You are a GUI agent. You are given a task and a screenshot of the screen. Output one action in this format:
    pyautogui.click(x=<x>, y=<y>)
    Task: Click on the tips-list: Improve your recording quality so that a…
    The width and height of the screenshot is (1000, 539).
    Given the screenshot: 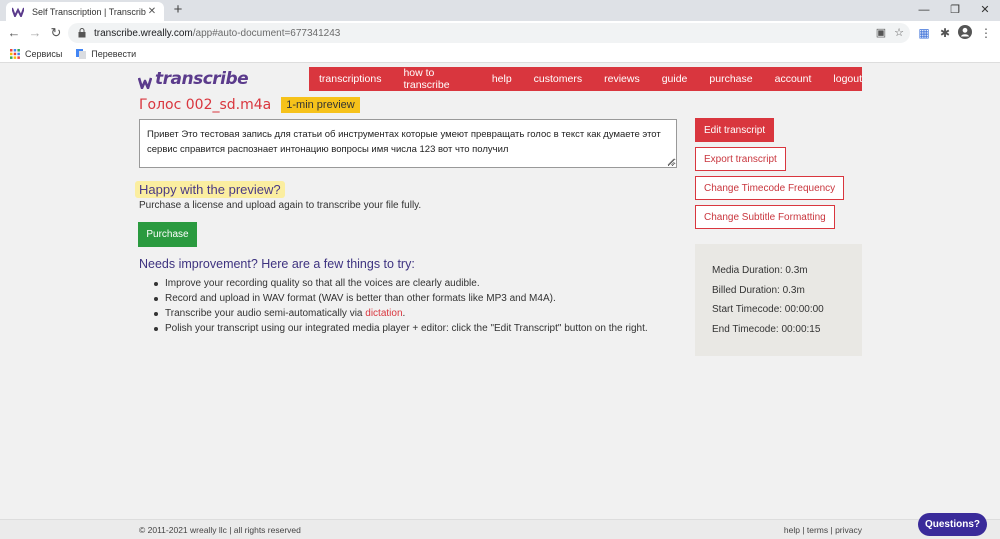 What is the action you would take?
    pyautogui.click(x=401, y=306)
    